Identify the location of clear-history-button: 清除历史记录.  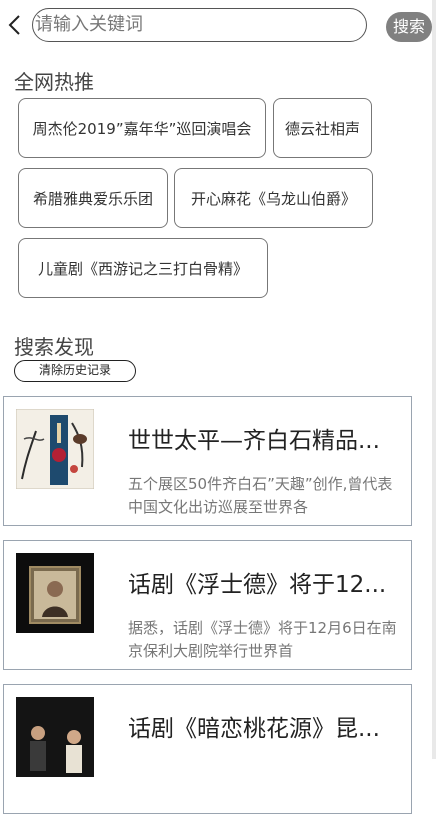
(75, 371).